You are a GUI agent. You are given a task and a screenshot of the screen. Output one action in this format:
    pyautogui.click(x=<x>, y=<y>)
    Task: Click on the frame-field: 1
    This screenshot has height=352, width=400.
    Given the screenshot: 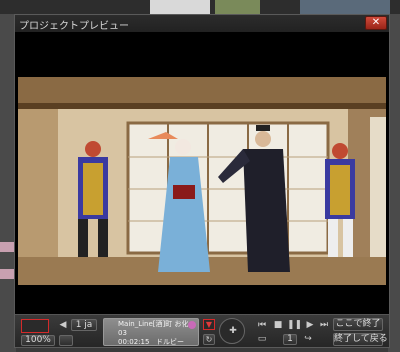 What is the action you would take?
    pyautogui.click(x=290, y=339)
    